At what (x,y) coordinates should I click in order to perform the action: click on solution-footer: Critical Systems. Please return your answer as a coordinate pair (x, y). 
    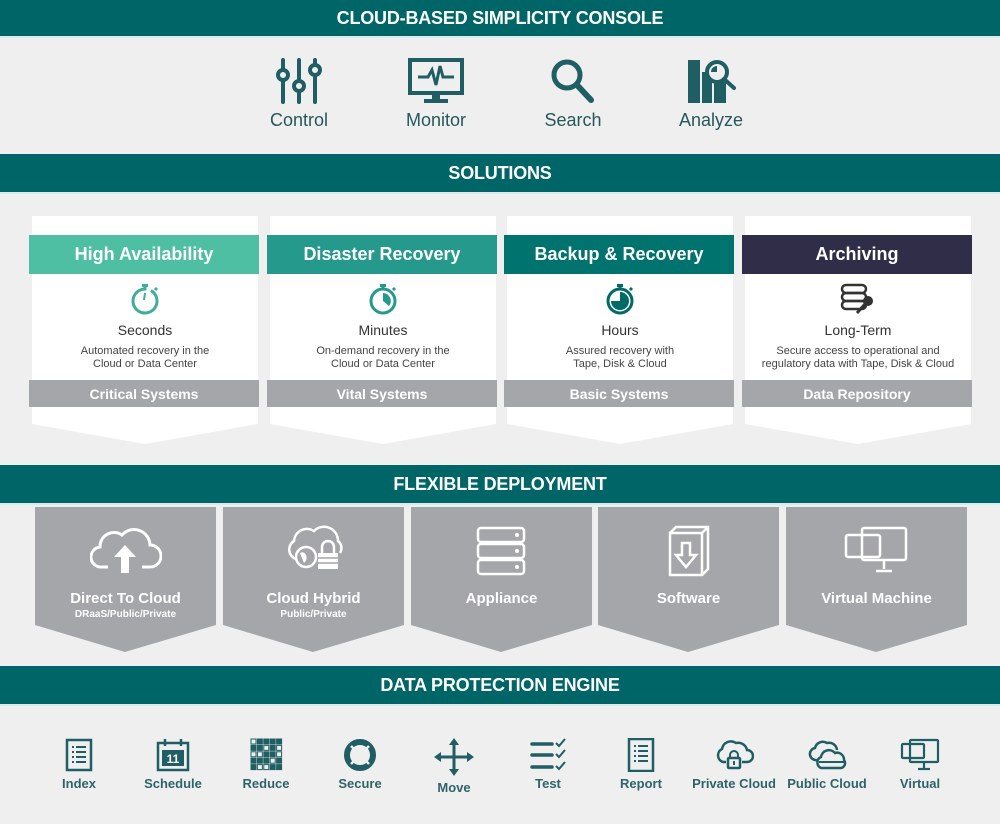
    Looking at the image, I should click on (144, 393).